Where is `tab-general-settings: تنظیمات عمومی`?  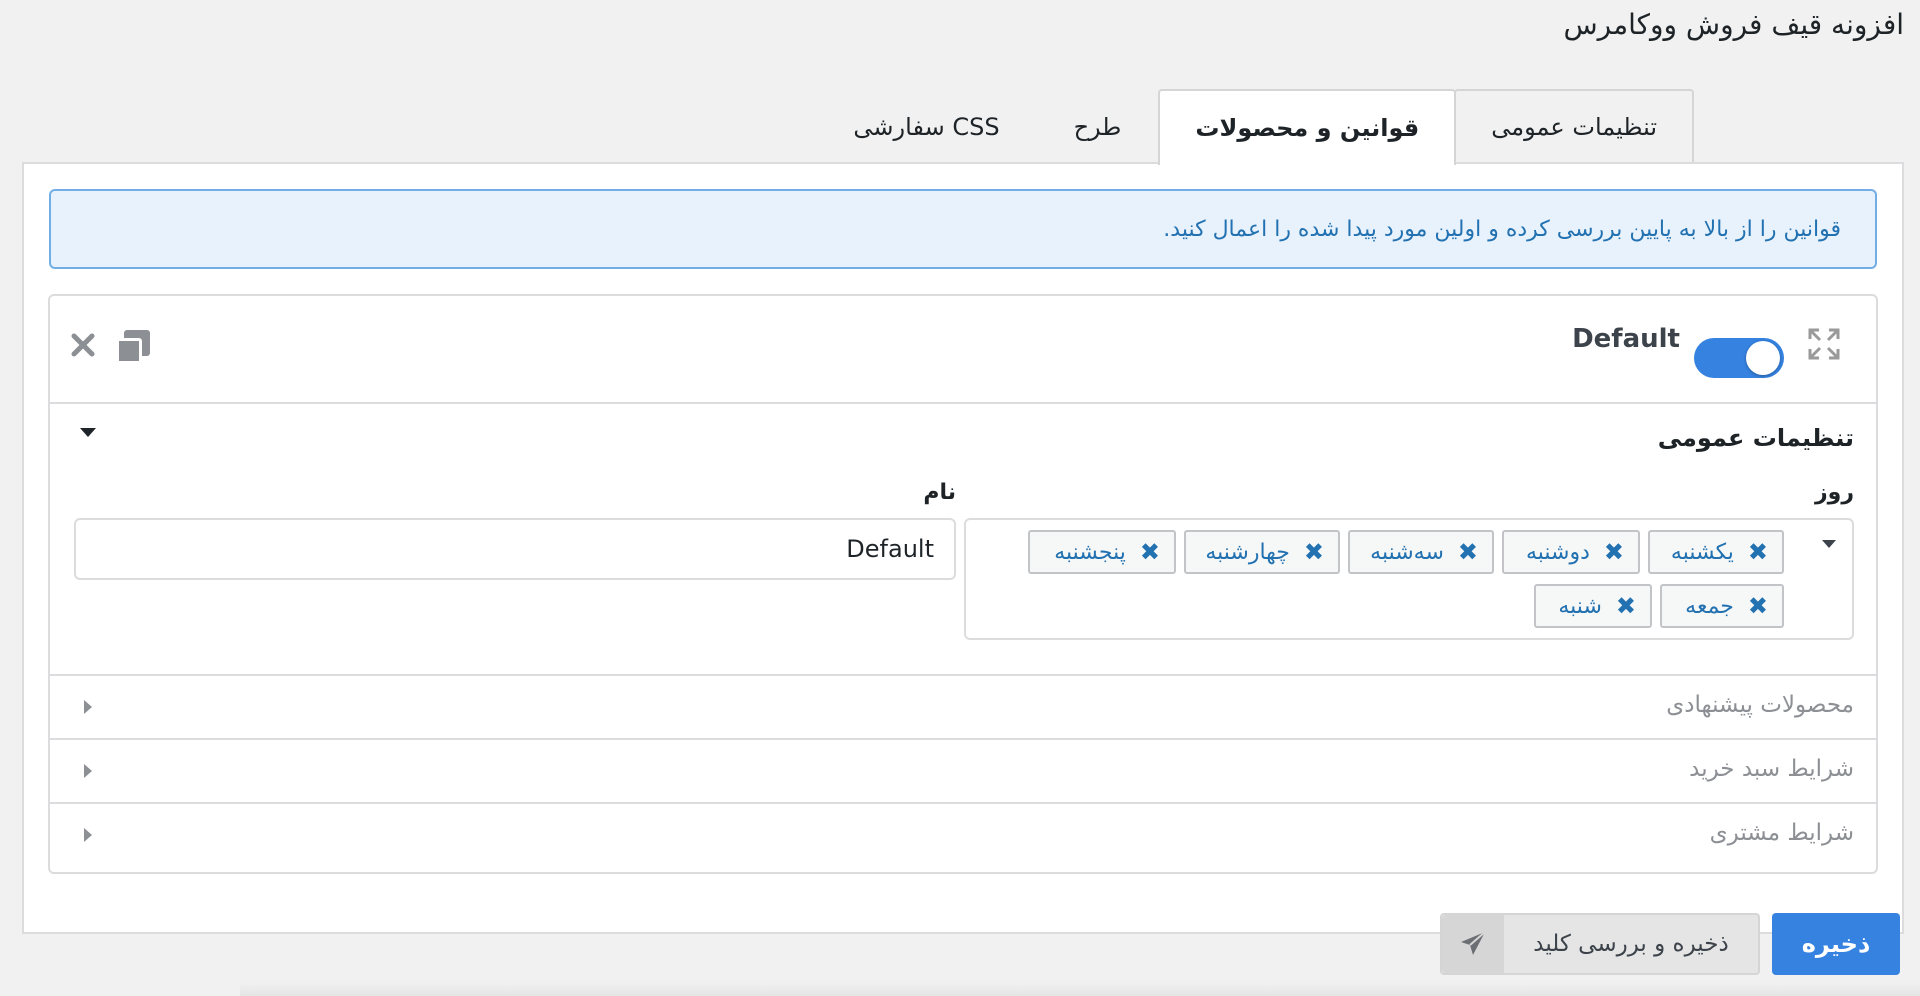 tab-general-settings: تنظیمات عمومی is located at coordinates (1574, 126).